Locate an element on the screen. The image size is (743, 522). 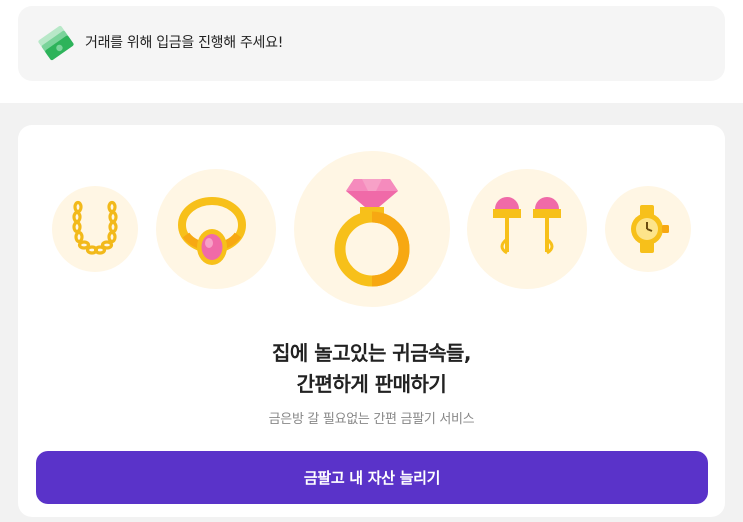
diamond-ring-item is located at coordinates (372, 229).